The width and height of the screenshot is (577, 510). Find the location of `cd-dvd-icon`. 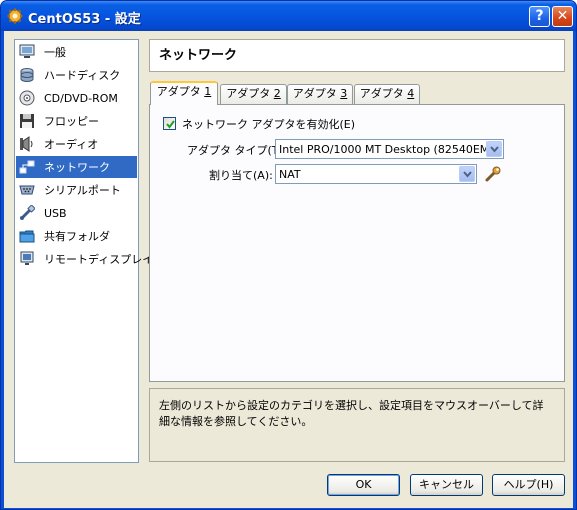

cd-dvd-icon is located at coordinates (27, 98).